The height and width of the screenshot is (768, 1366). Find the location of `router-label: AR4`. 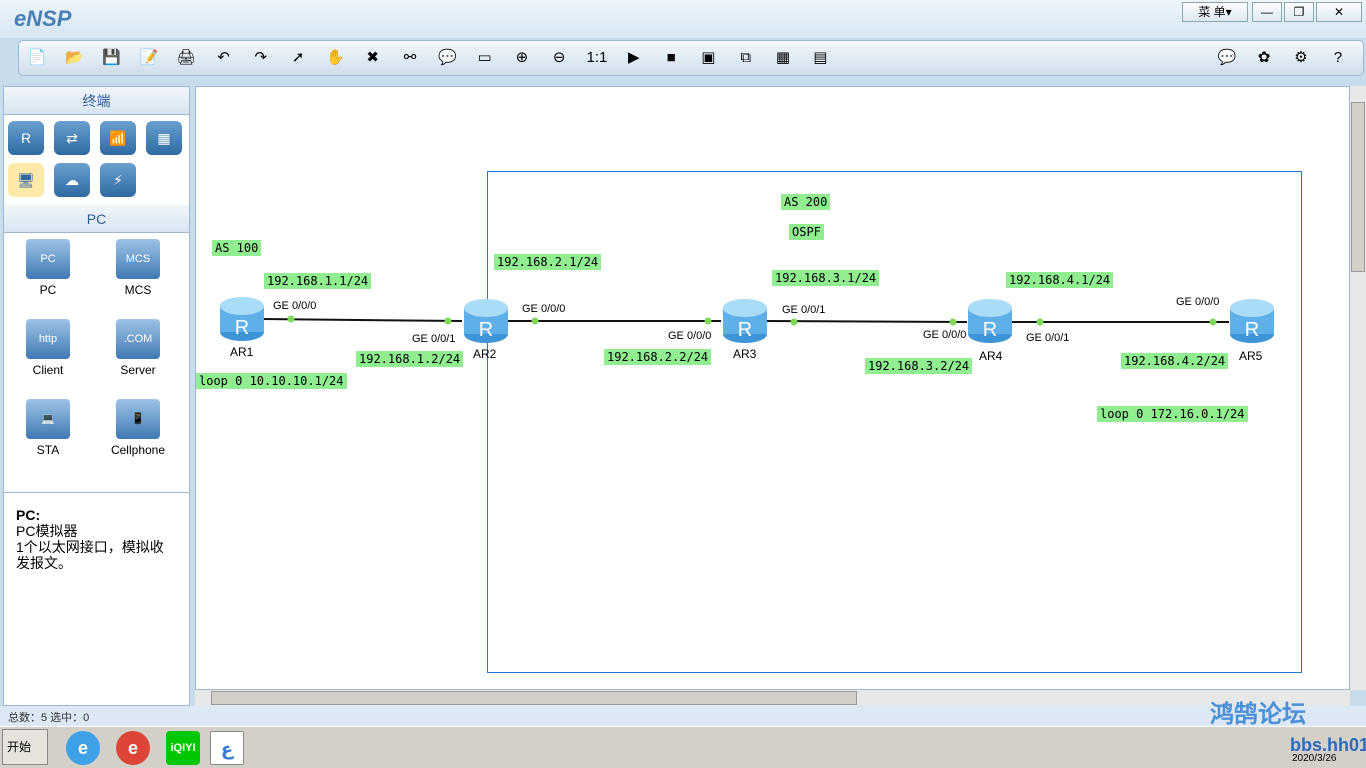

router-label: AR4 is located at coordinates (991, 356).